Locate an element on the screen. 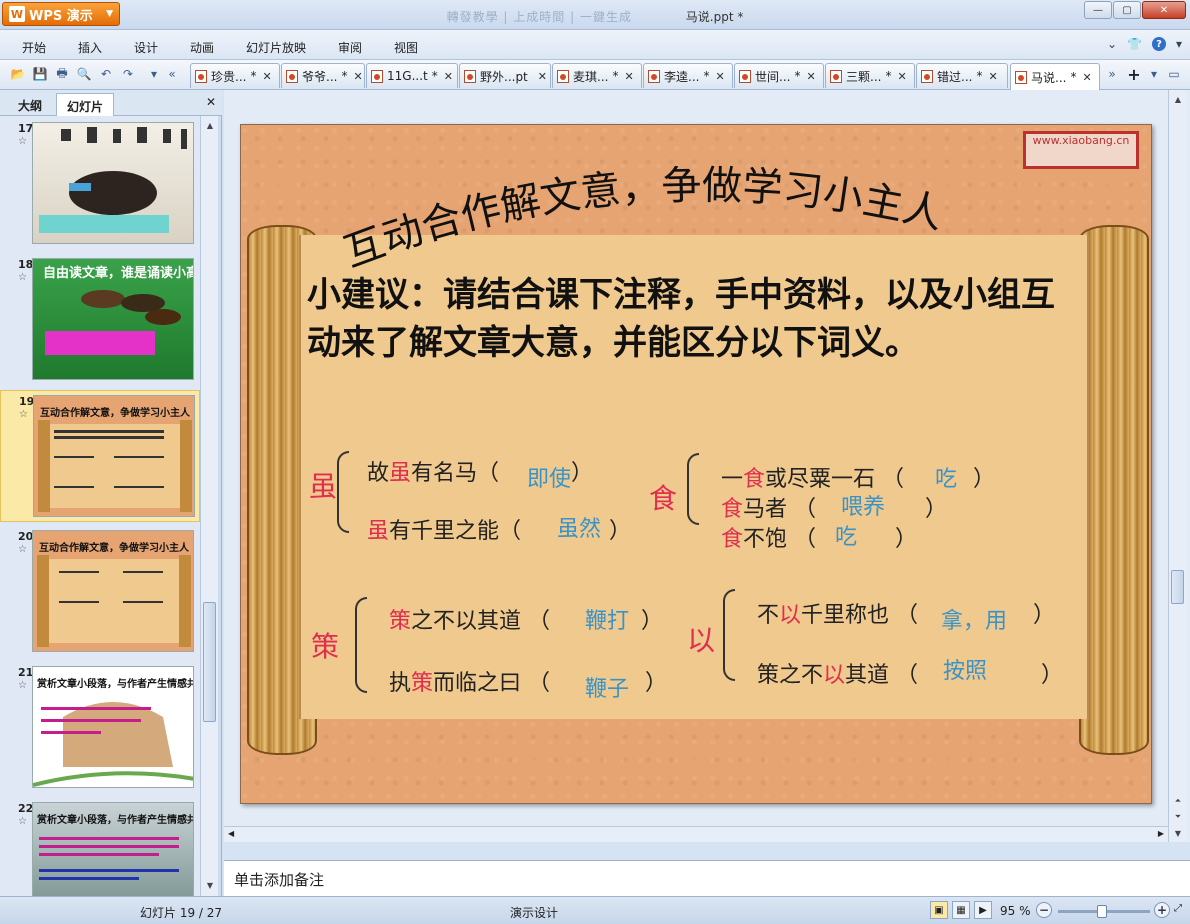 This screenshot has width=1190, height=924. notes-pane: 单击添加备注 is located at coordinates (707, 878).